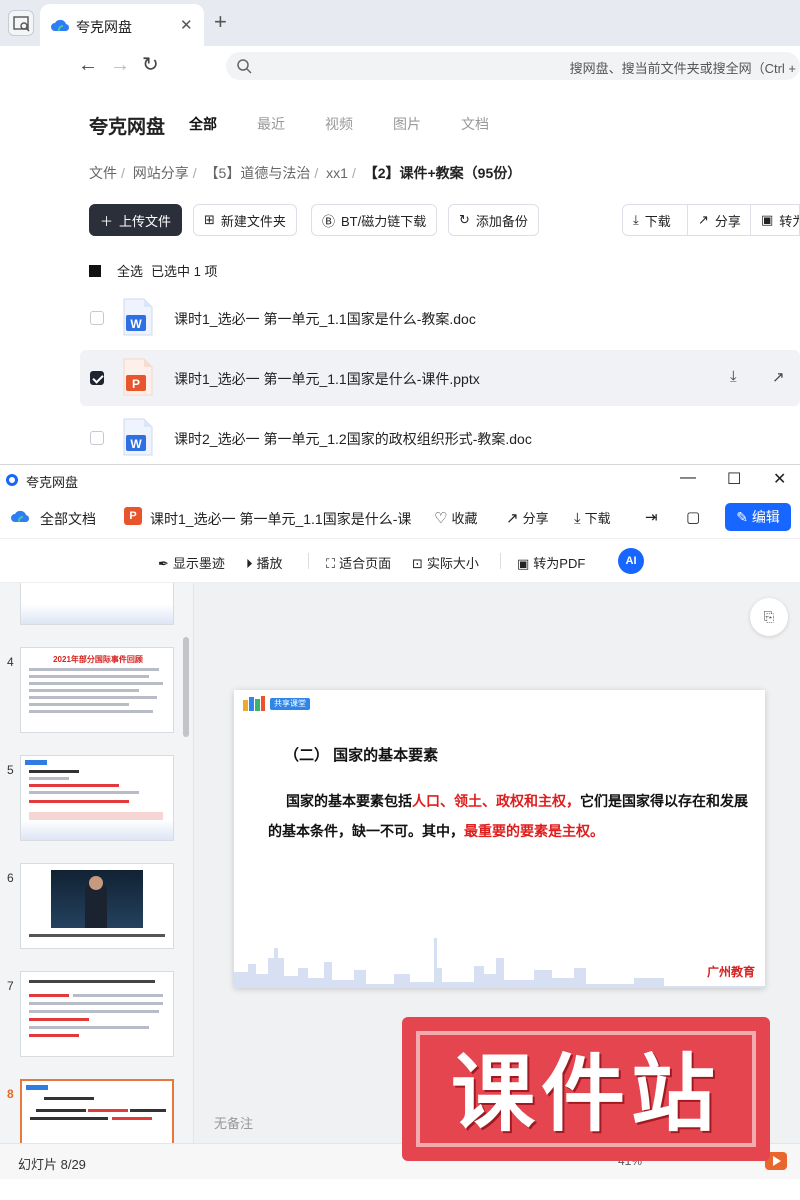 The height and width of the screenshot is (1200, 800). I want to click on file-name: 课时2_选必一 第一单元_1.2国家的政权组织形式-教案.doc, so click(353, 439).